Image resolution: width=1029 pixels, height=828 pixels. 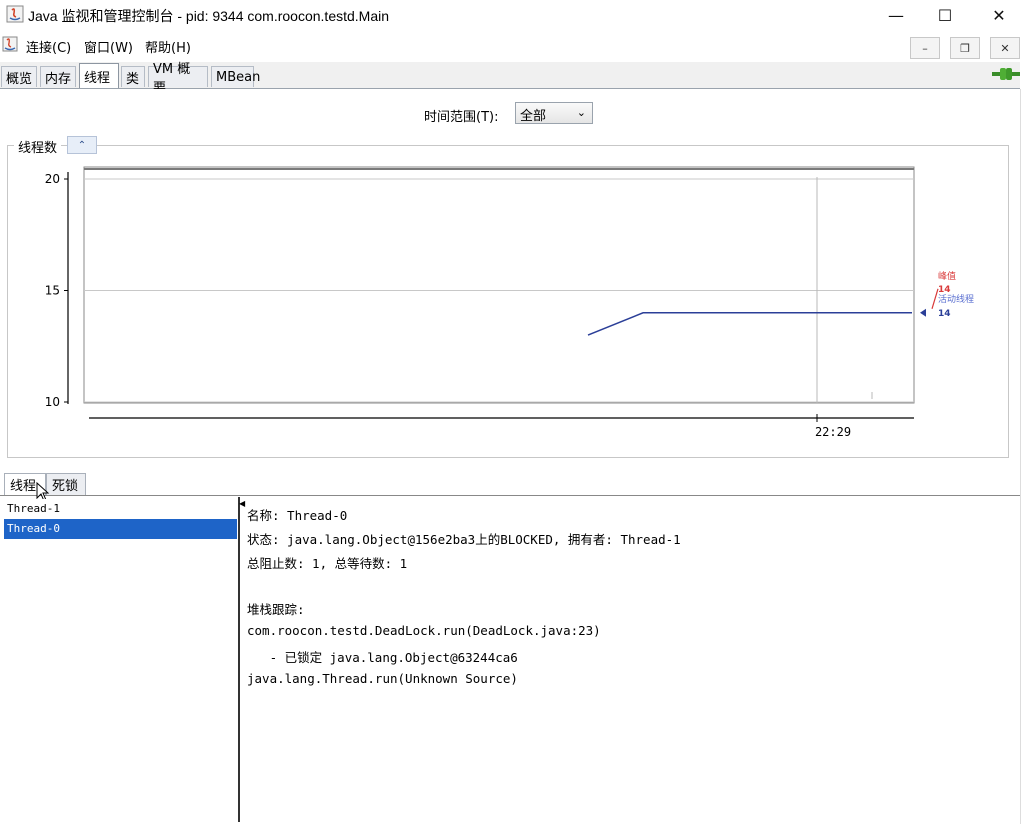 I want to click on split-pane-divider, so click(x=240, y=659).